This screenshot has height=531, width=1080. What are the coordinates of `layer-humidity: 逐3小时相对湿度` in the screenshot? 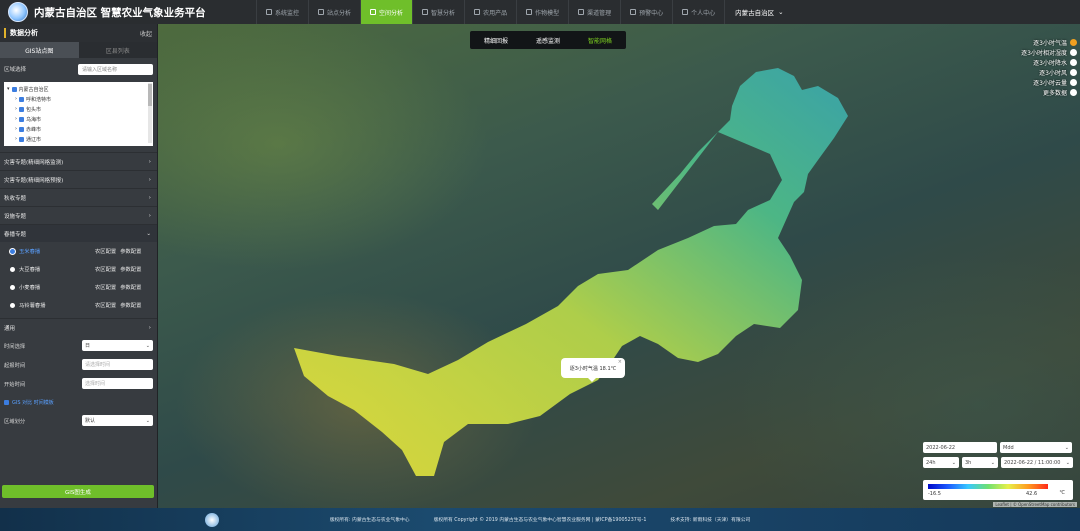 It's located at (1038, 52).